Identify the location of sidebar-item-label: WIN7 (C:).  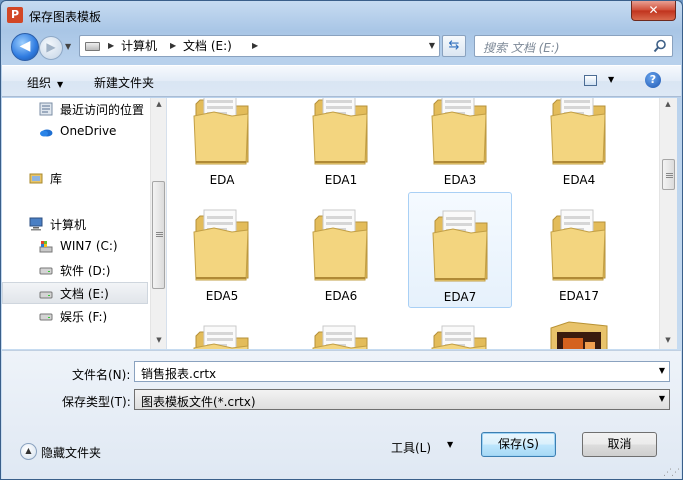
(89, 246).